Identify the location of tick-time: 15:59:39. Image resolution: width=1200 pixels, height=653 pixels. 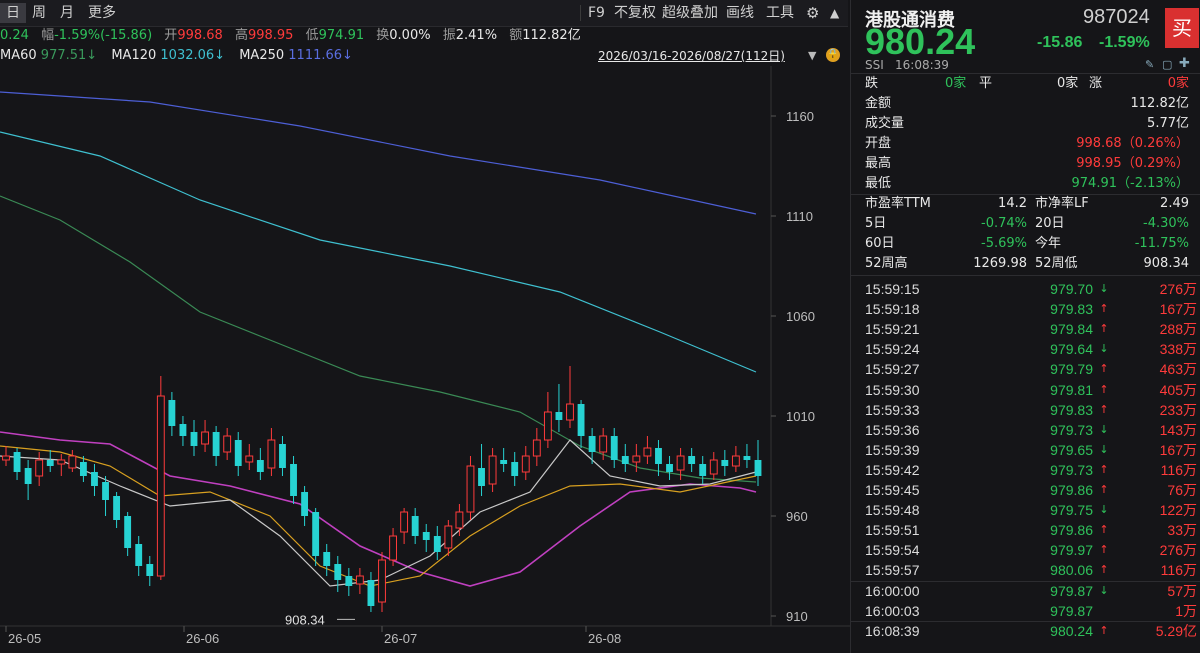
(892, 449).